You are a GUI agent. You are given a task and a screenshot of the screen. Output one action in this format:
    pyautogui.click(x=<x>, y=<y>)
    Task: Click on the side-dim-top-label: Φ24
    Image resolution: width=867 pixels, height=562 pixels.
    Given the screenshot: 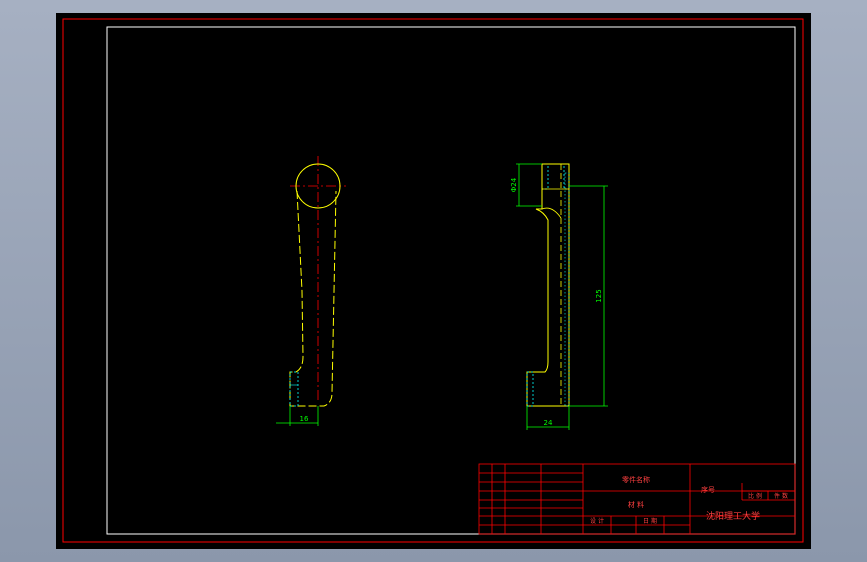 What is the action you would take?
    pyautogui.click(x=514, y=184)
    